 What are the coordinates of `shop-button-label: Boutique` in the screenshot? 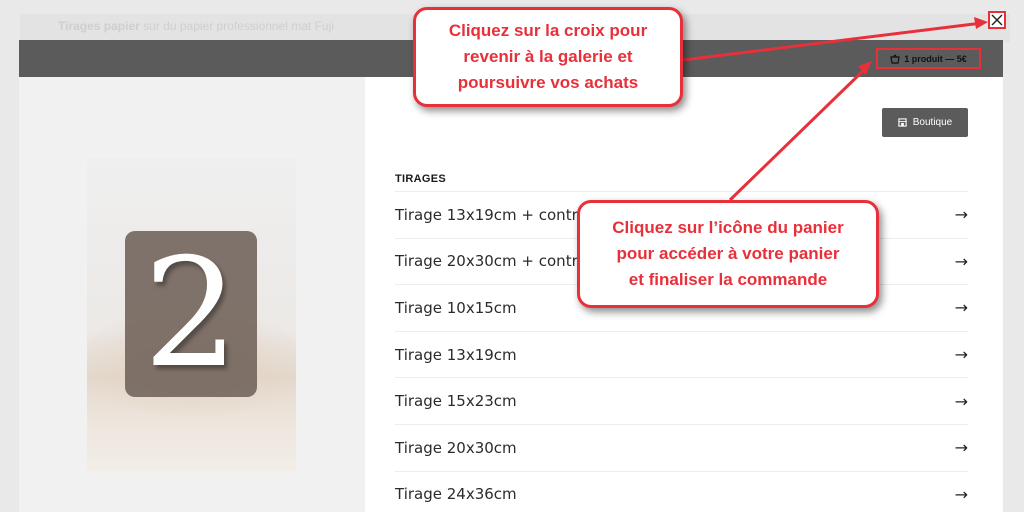 It's located at (932, 122).